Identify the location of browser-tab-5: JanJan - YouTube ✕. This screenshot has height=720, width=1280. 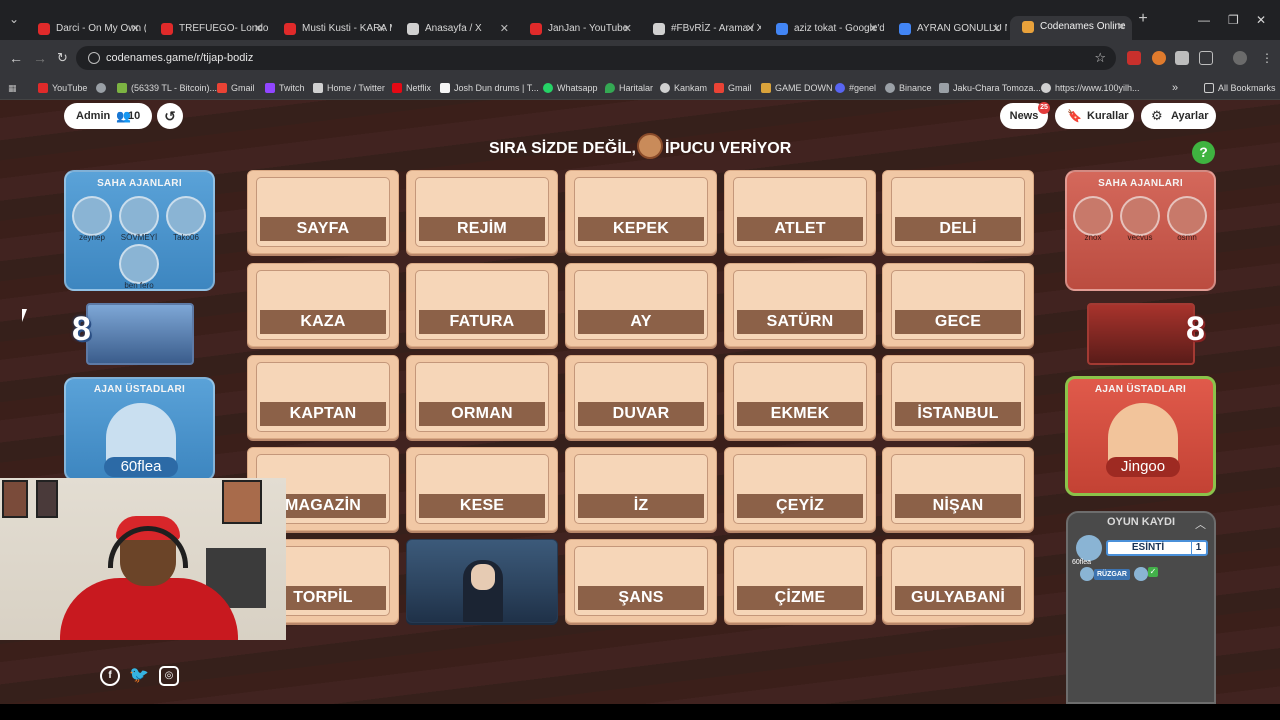
(578, 29).